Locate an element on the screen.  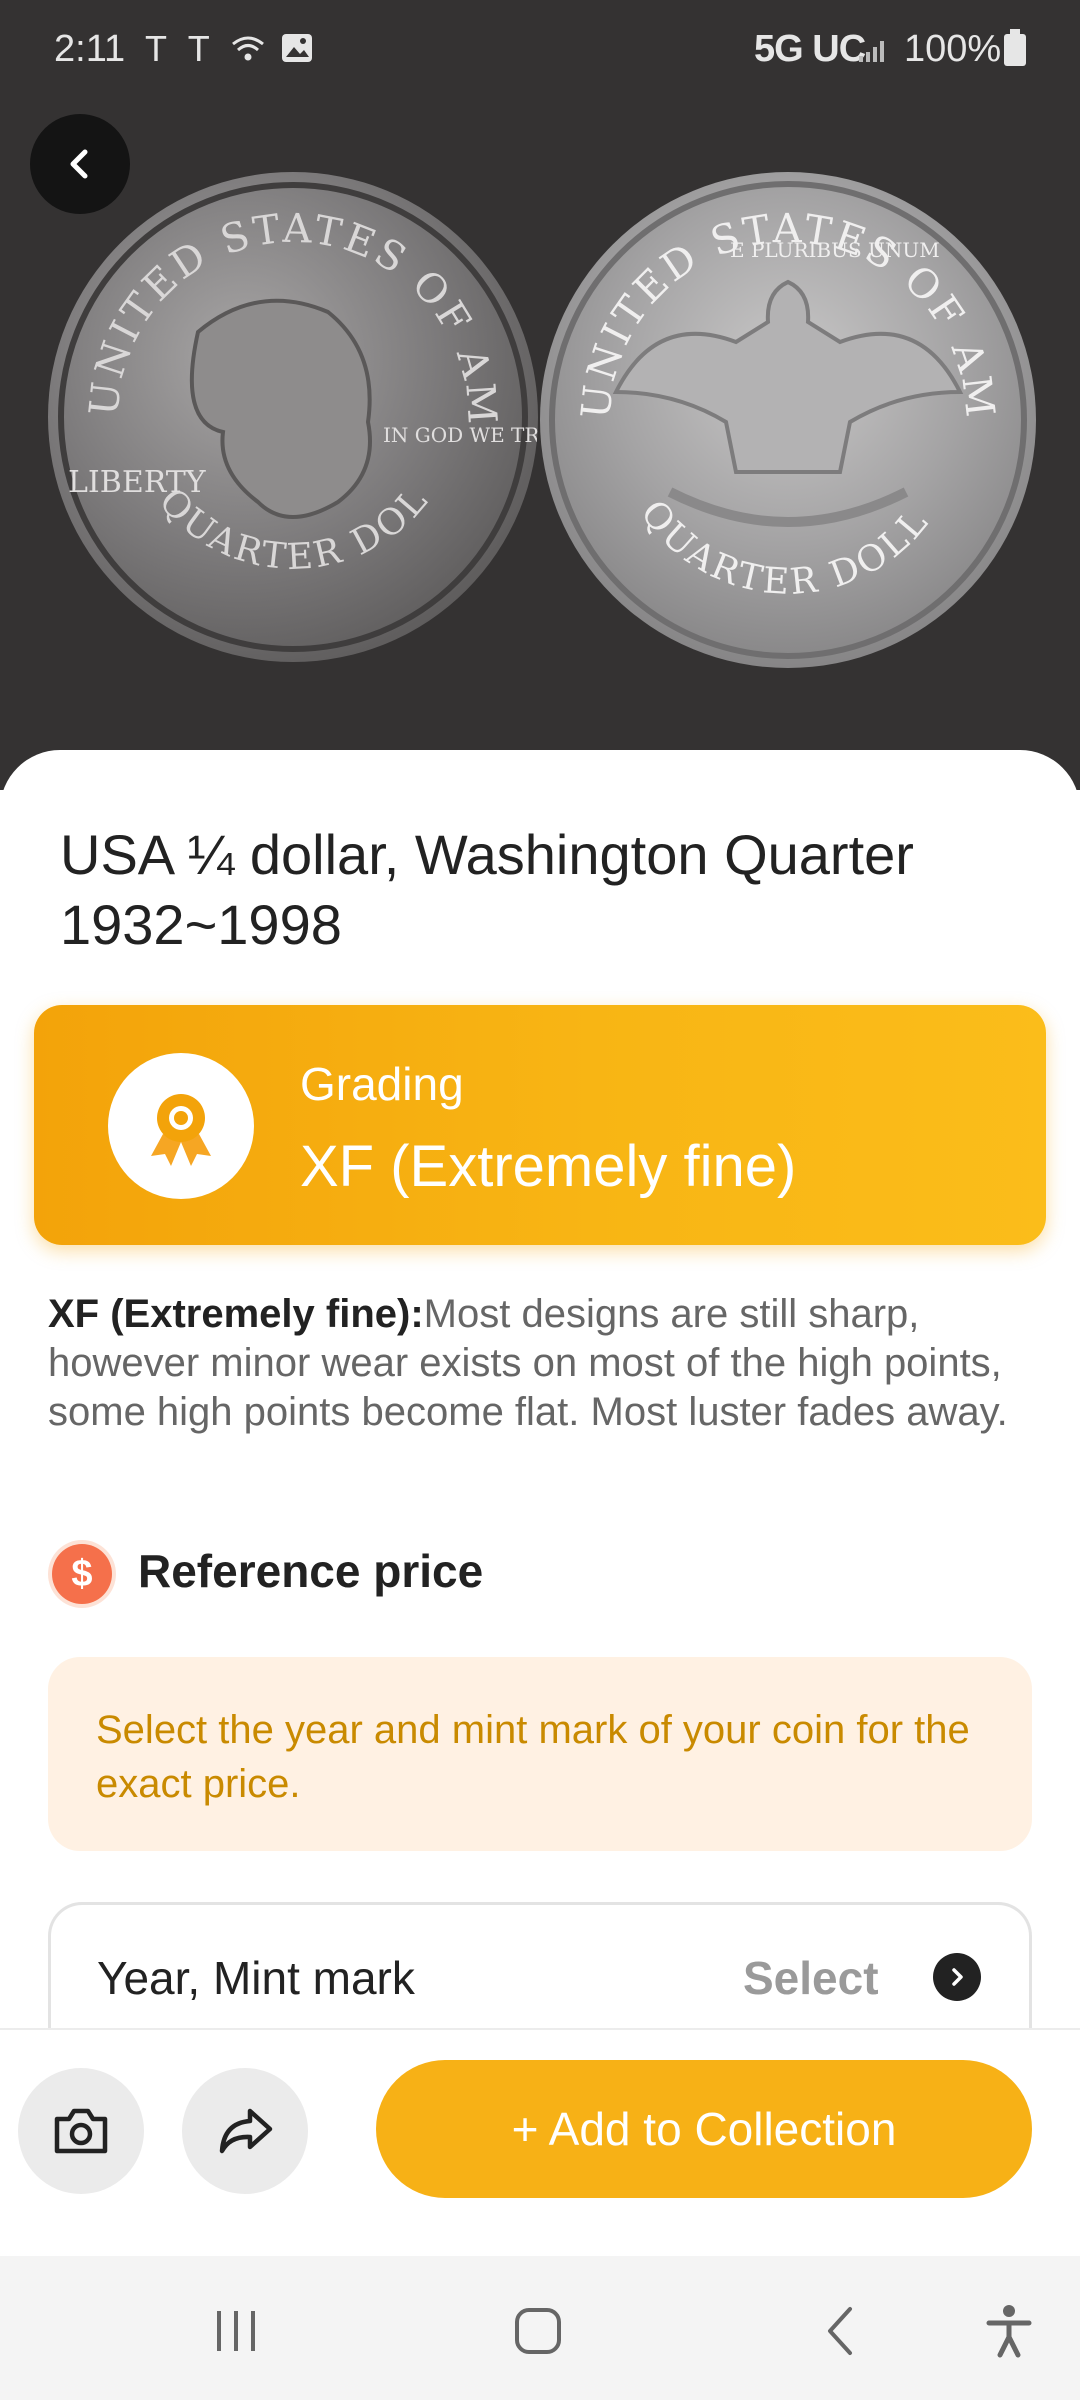
status-time: 2:11 is located at coordinates (90, 49).